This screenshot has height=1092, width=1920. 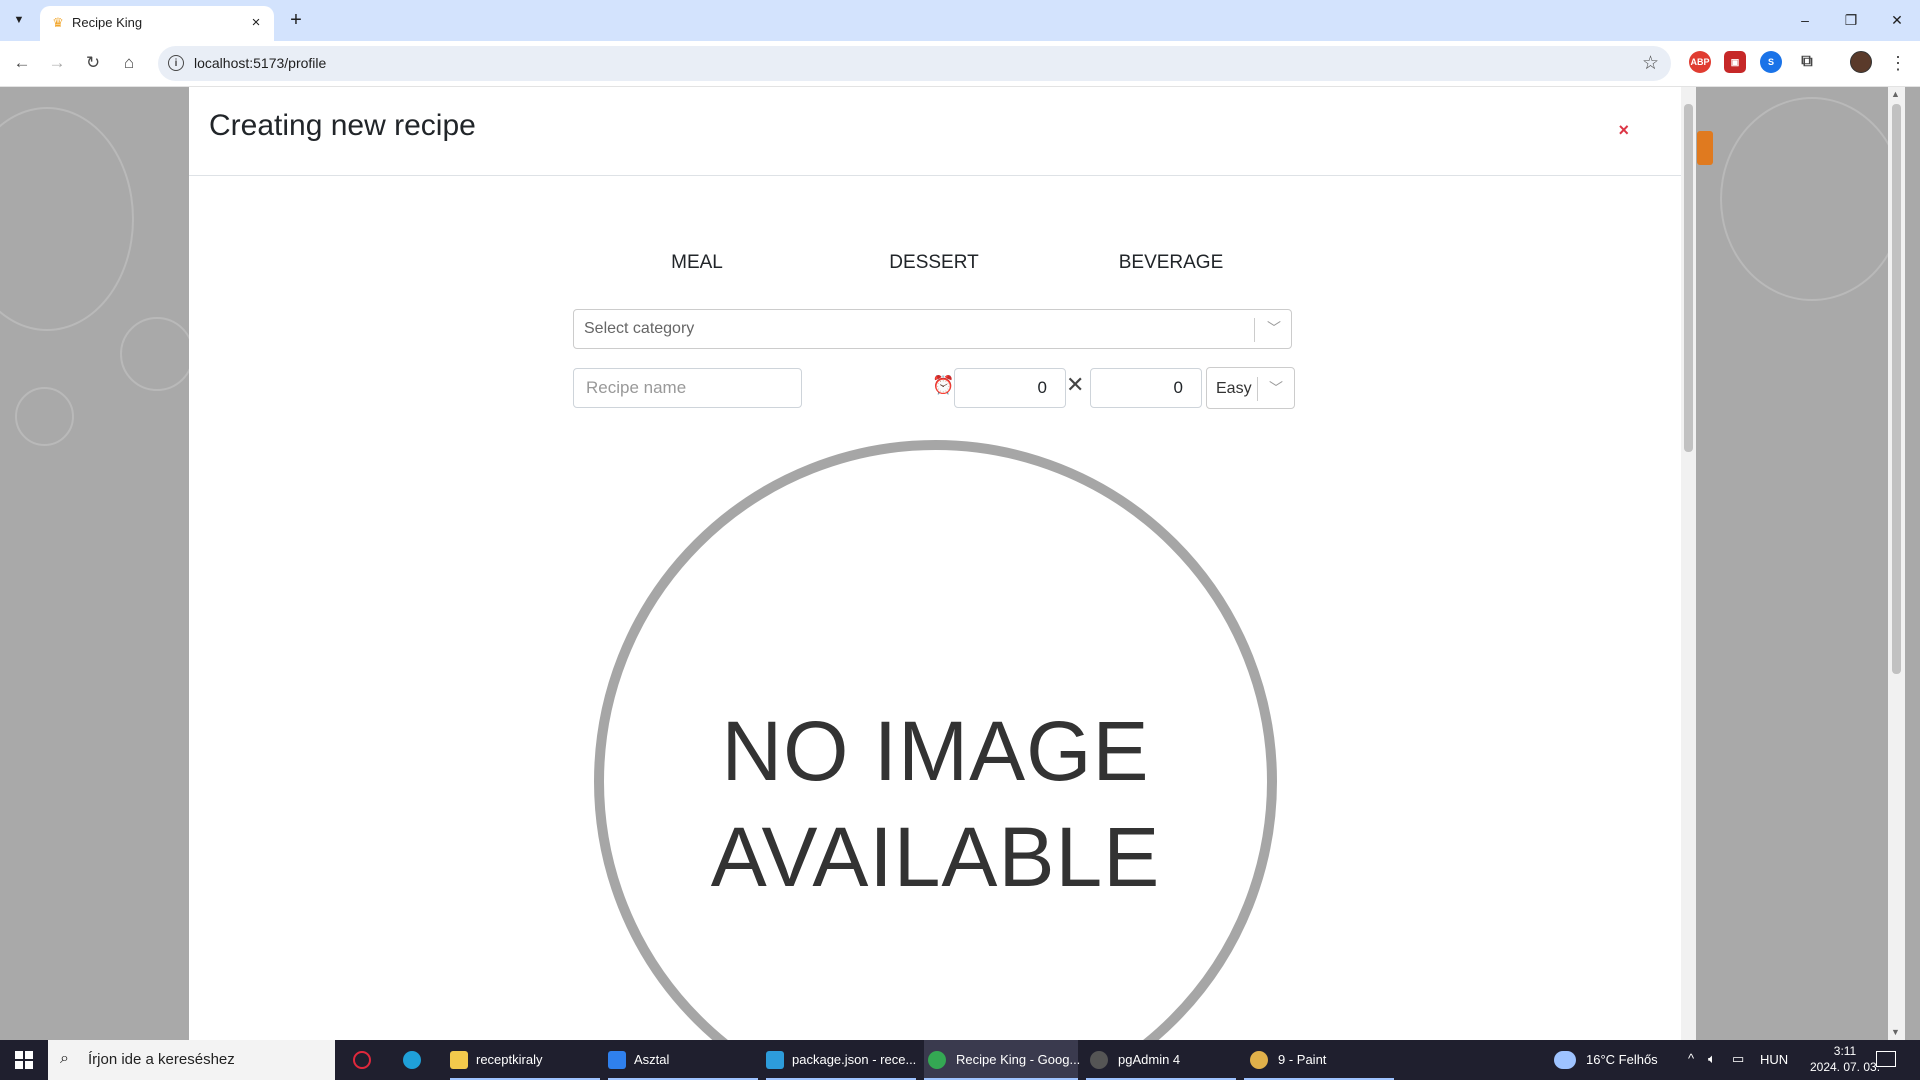 What do you see at coordinates (1898, 63) in the screenshot?
I see `menu-kebab-icon: ⋮` at bounding box center [1898, 63].